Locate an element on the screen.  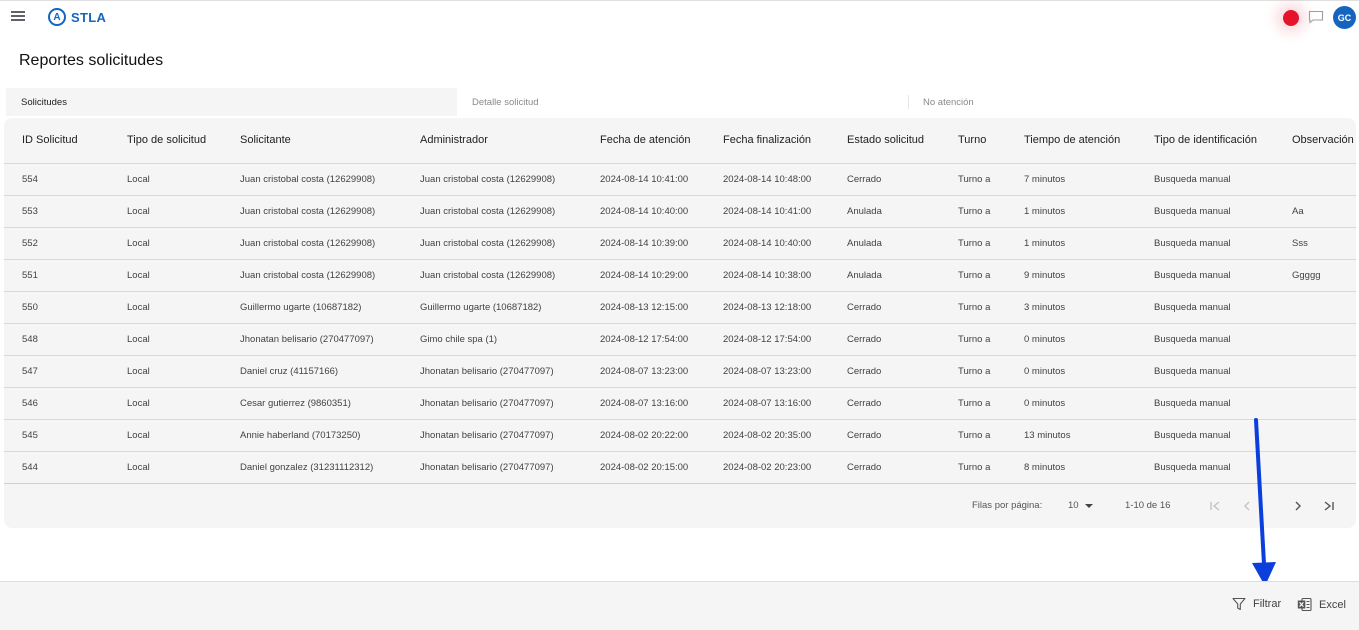
excel-export-button: Excel is located at coordinates (1321, 604).